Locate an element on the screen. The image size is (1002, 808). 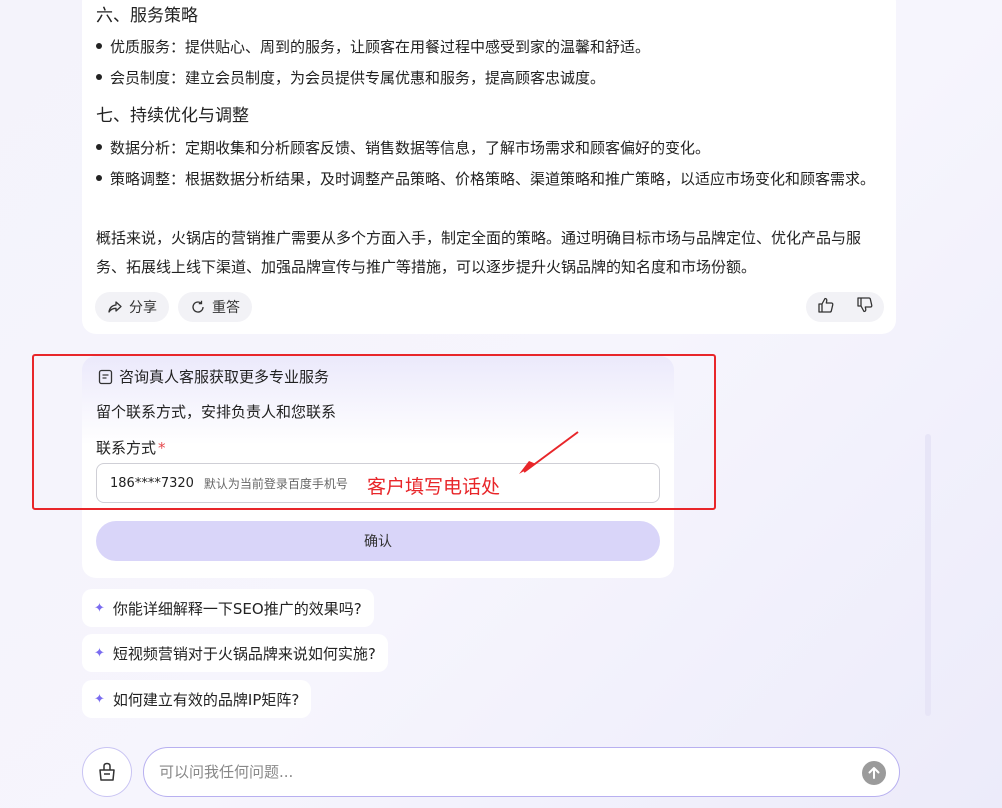
suggestion-text: 你能详细解释一下SEO推广的效果吗? is located at coordinates (237, 608).